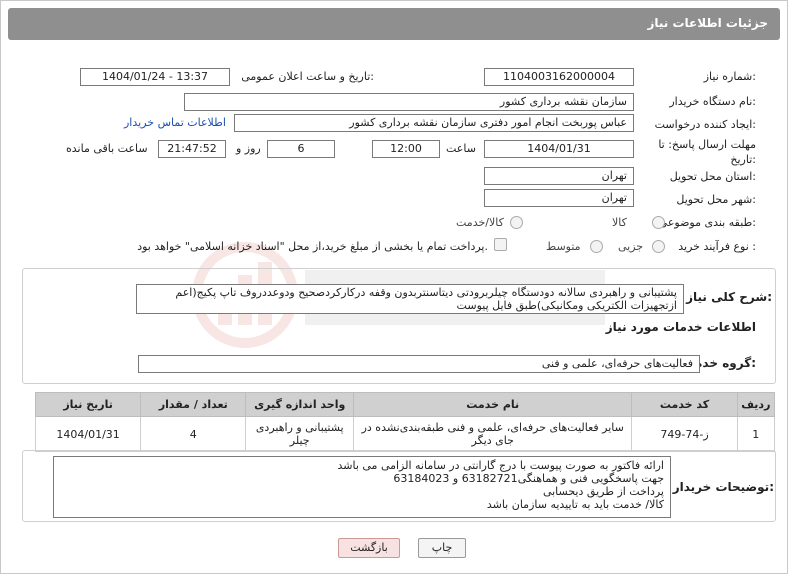 This screenshot has height=574, width=788. Describe the element at coordinates (756, 404) in the screenshot. I see `col-index: ردیف` at that location.